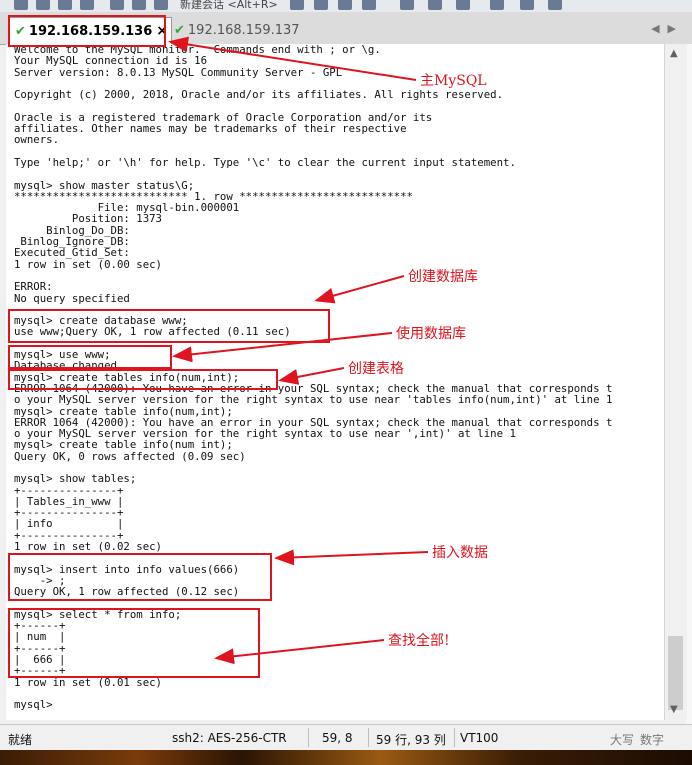 The height and width of the screenshot is (765, 692). I want to click on status-terminal-type: VT100, so click(479, 738).